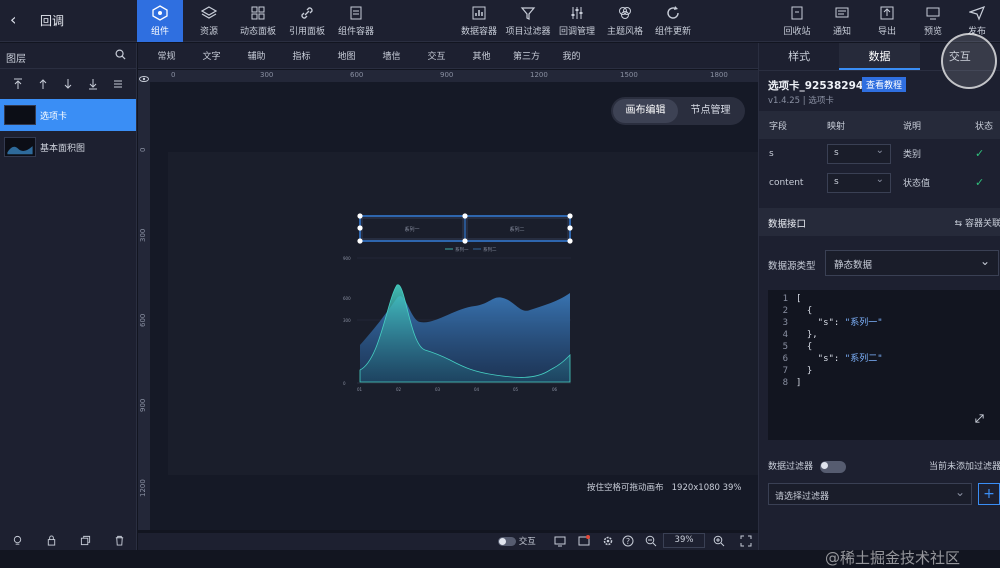 The width and height of the screenshot is (1000, 568). What do you see at coordinates (346, 55) in the screenshot?
I see `component-tab: 地图` at bounding box center [346, 55].